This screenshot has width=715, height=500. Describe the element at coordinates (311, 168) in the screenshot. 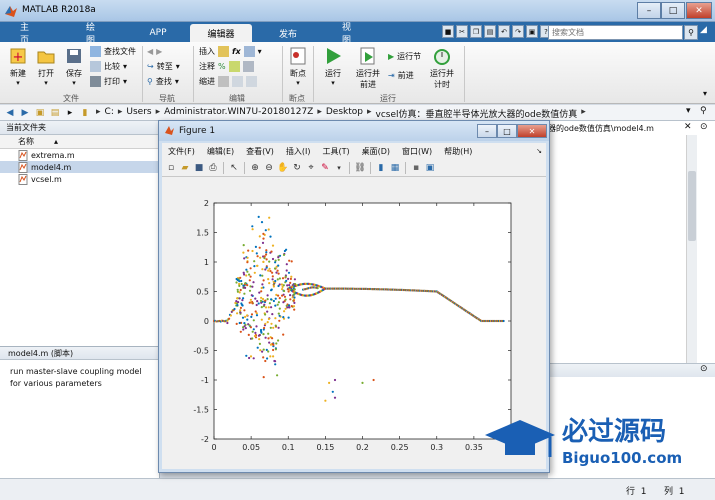

I see `data-cursor-icon: ⌖` at that location.